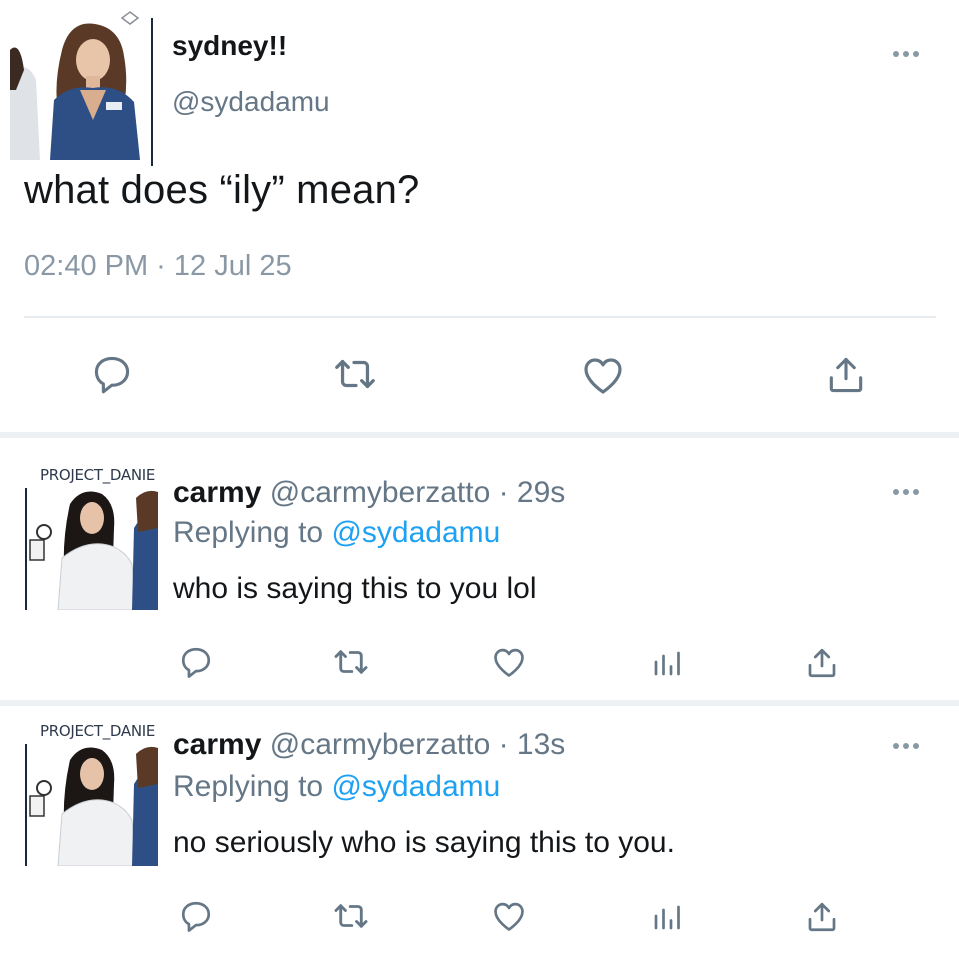 Image resolution: width=959 pixels, height=960 pixels. I want to click on reply-header: carmy @carmyberzatto · 29s, so click(369, 493).